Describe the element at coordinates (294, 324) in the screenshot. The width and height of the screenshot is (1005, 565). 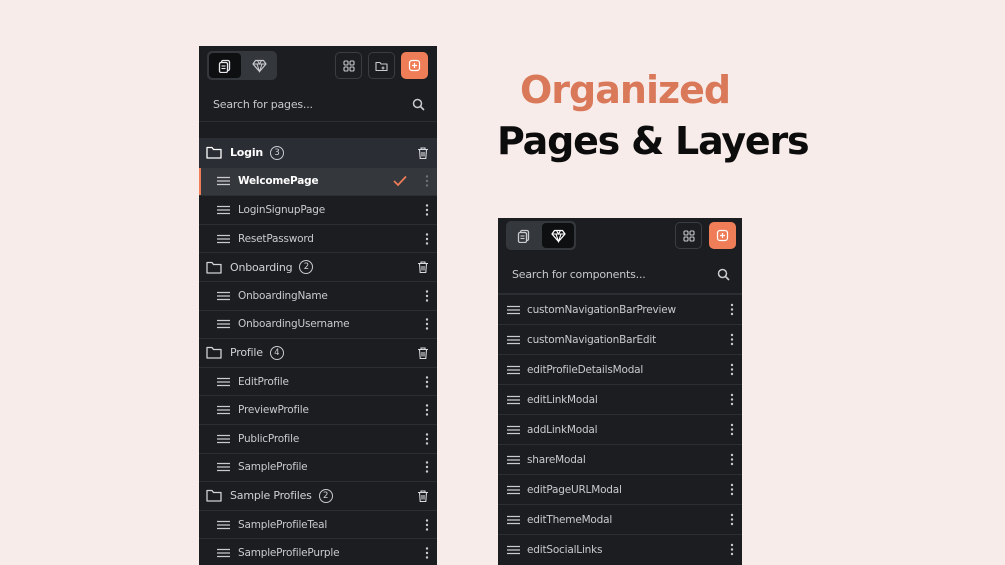
I see `page-label: OnboardingUsername` at that location.